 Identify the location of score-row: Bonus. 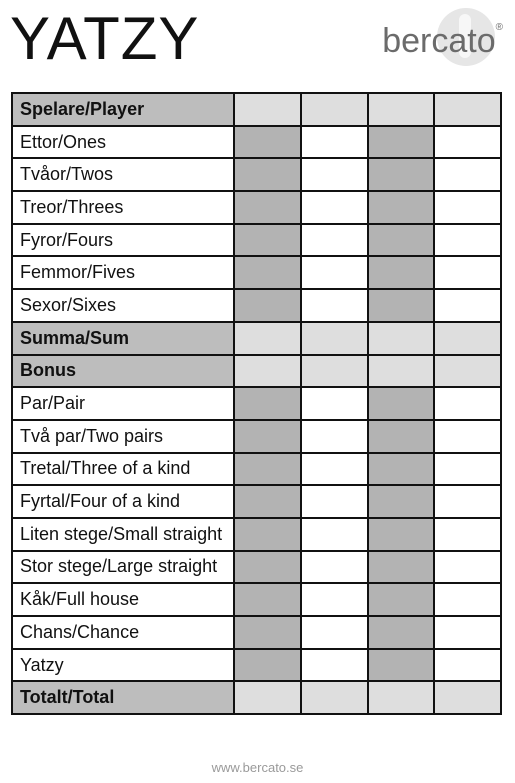
(256, 371).